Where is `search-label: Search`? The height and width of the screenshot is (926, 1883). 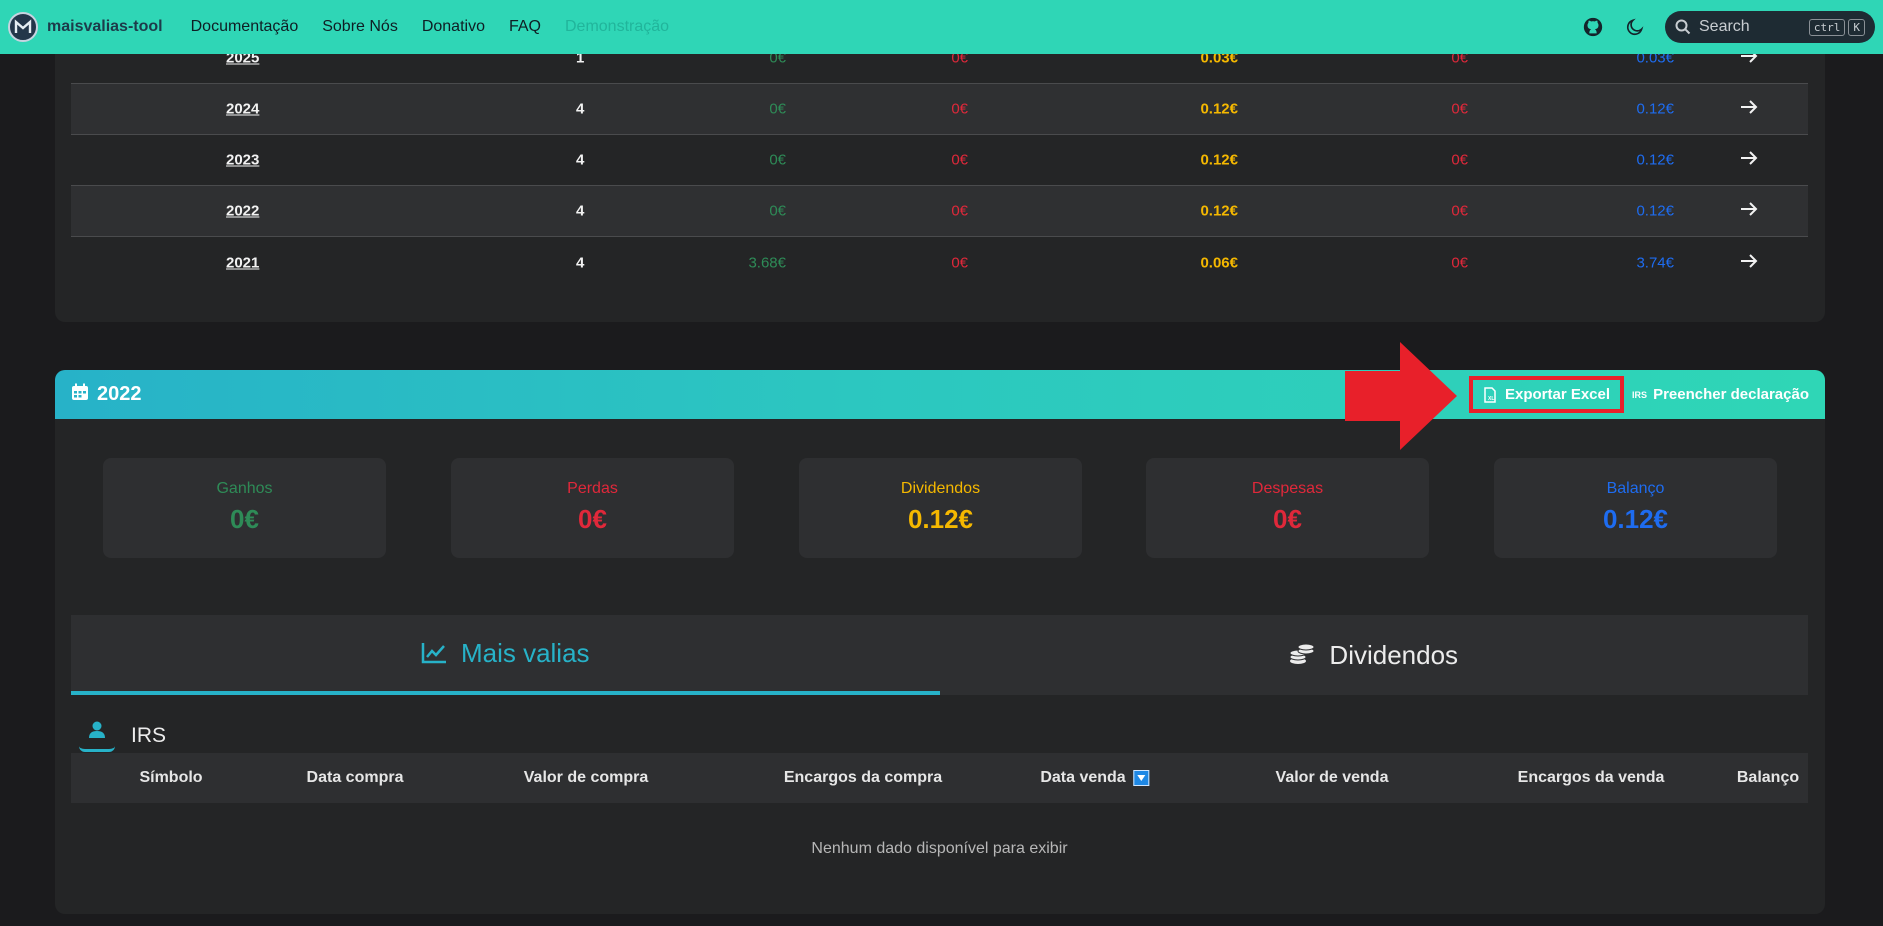 search-label: Search is located at coordinates (1724, 26).